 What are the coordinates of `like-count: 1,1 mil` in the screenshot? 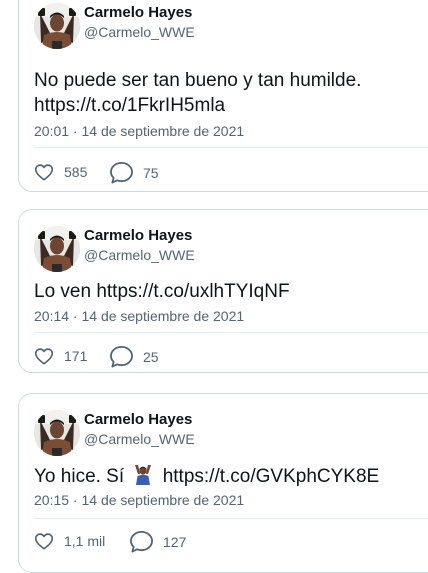 It's located at (85, 541).